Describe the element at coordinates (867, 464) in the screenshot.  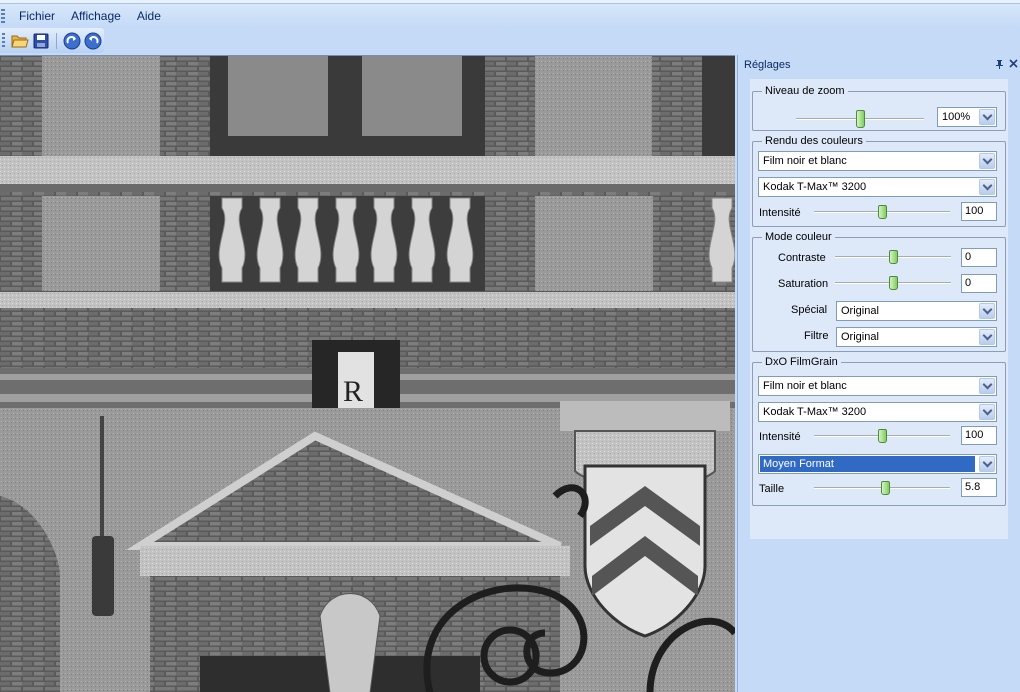
I see `grain-format-value: Moyen Format` at that location.